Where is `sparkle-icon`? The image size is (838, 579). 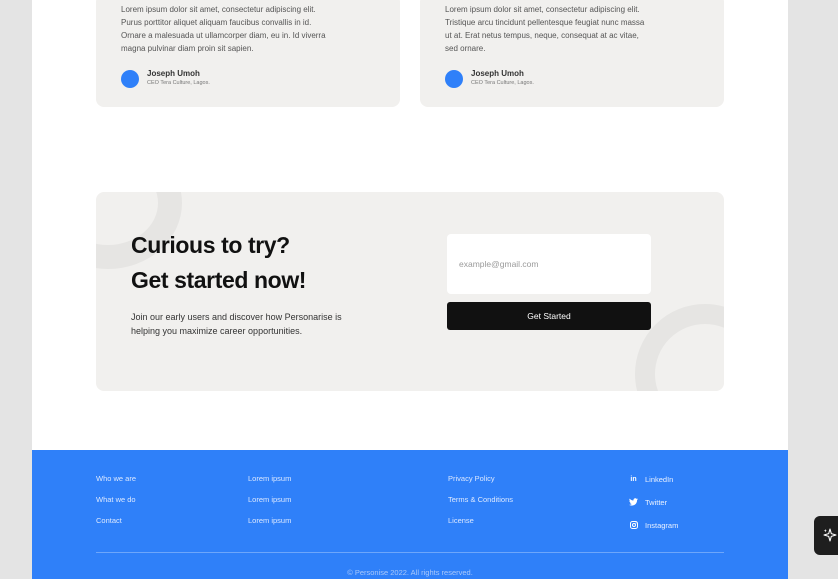 sparkle-icon is located at coordinates (830, 535).